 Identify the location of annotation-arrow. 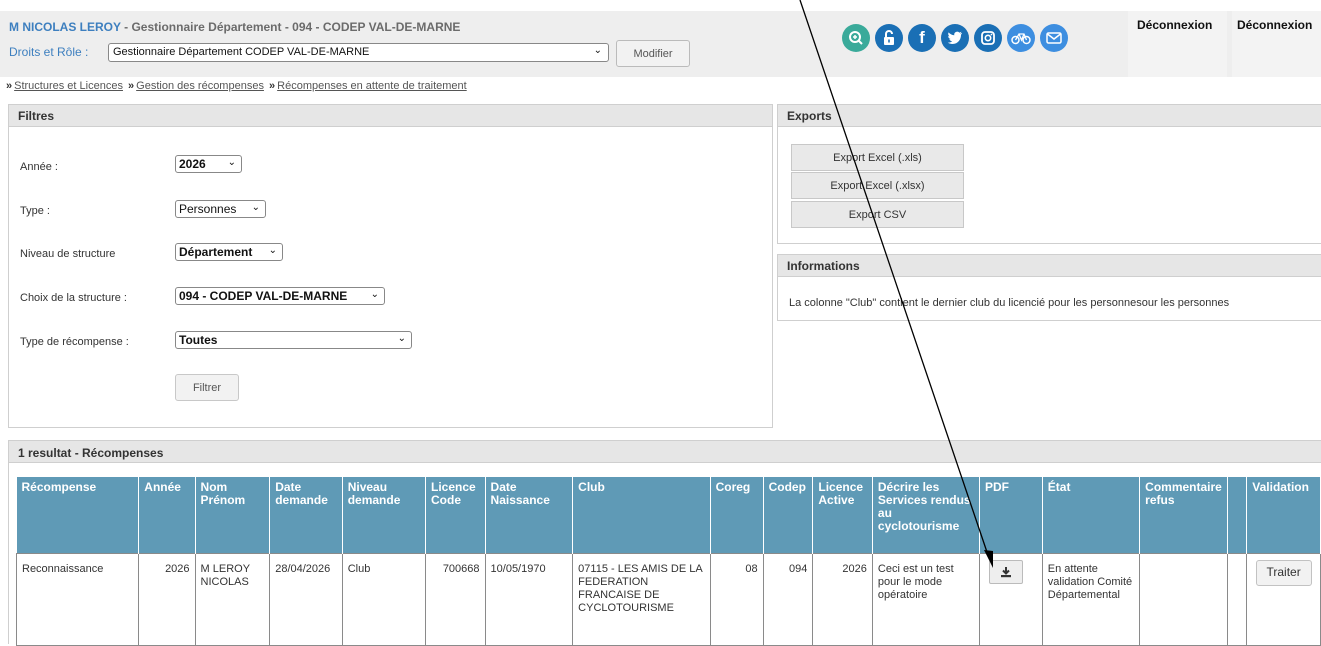
(896, 284).